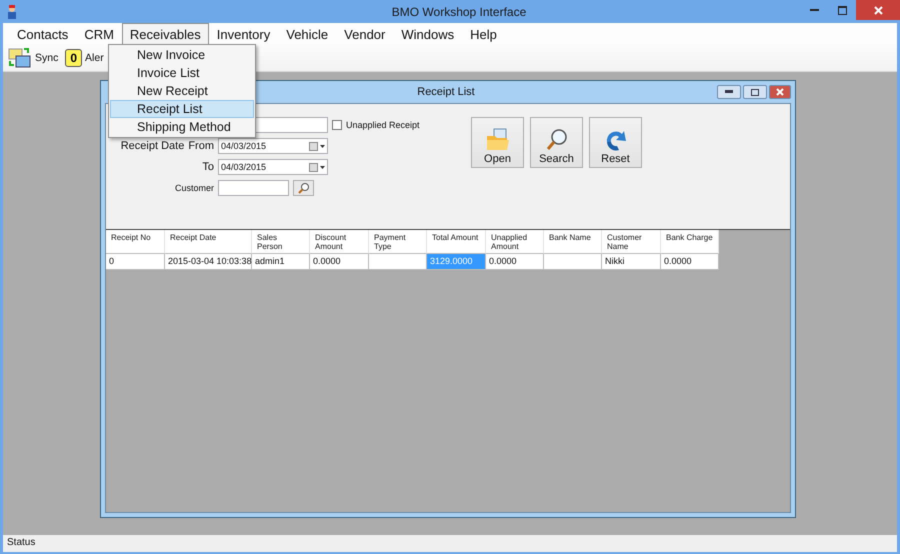  Describe the element at coordinates (208, 262) in the screenshot. I see `table-cell: 2015-03-04 10:03:38` at that location.